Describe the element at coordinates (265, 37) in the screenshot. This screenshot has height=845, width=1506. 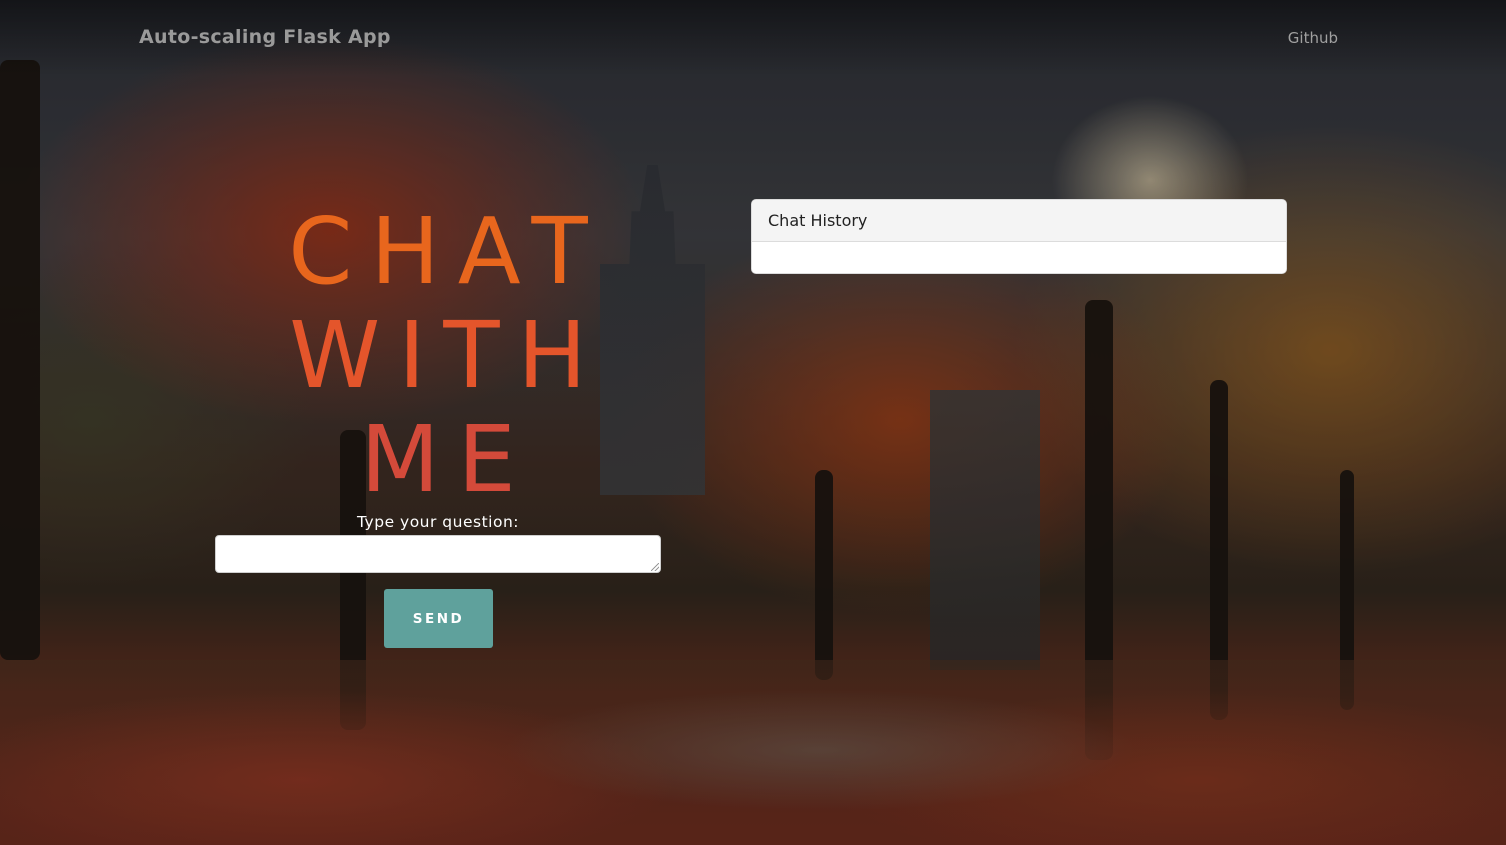
I see `brand-link: Auto-scaling Flask App` at that location.